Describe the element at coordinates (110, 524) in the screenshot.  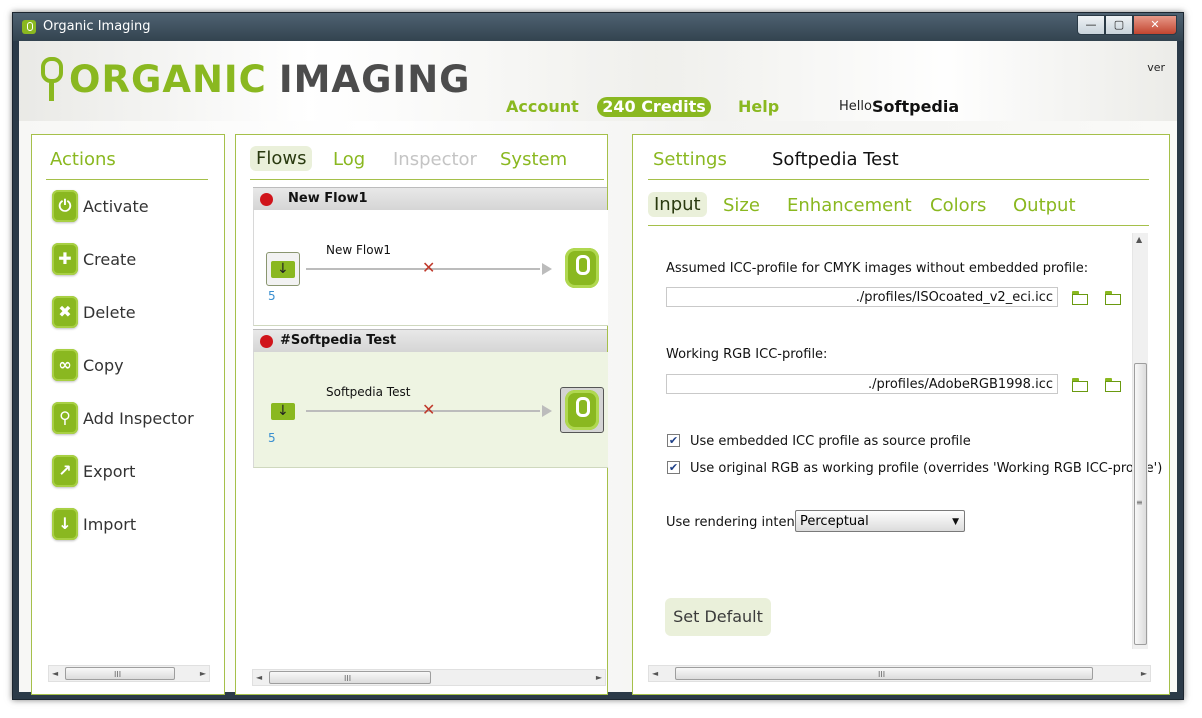
I see `import-label: Import` at that location.